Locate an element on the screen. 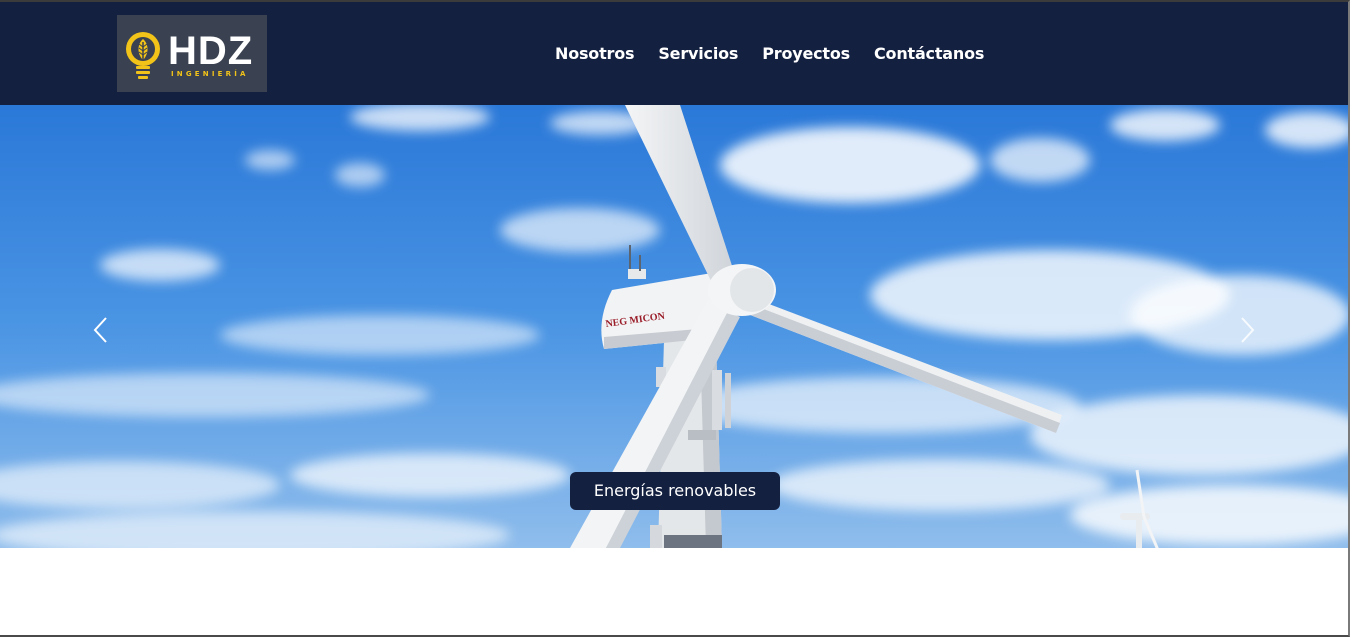 The height and width of the screenshot is (637, 1350). carousel-caption: Energías renovables is located at coordinates (675, 491).